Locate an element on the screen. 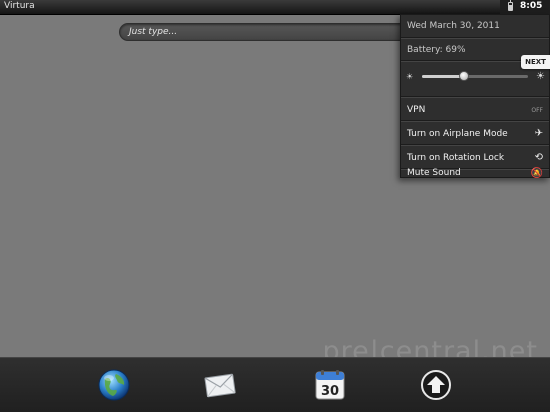  airplane-mode-label: Turn on Airplane Mode is located at coordinates (457, 134).